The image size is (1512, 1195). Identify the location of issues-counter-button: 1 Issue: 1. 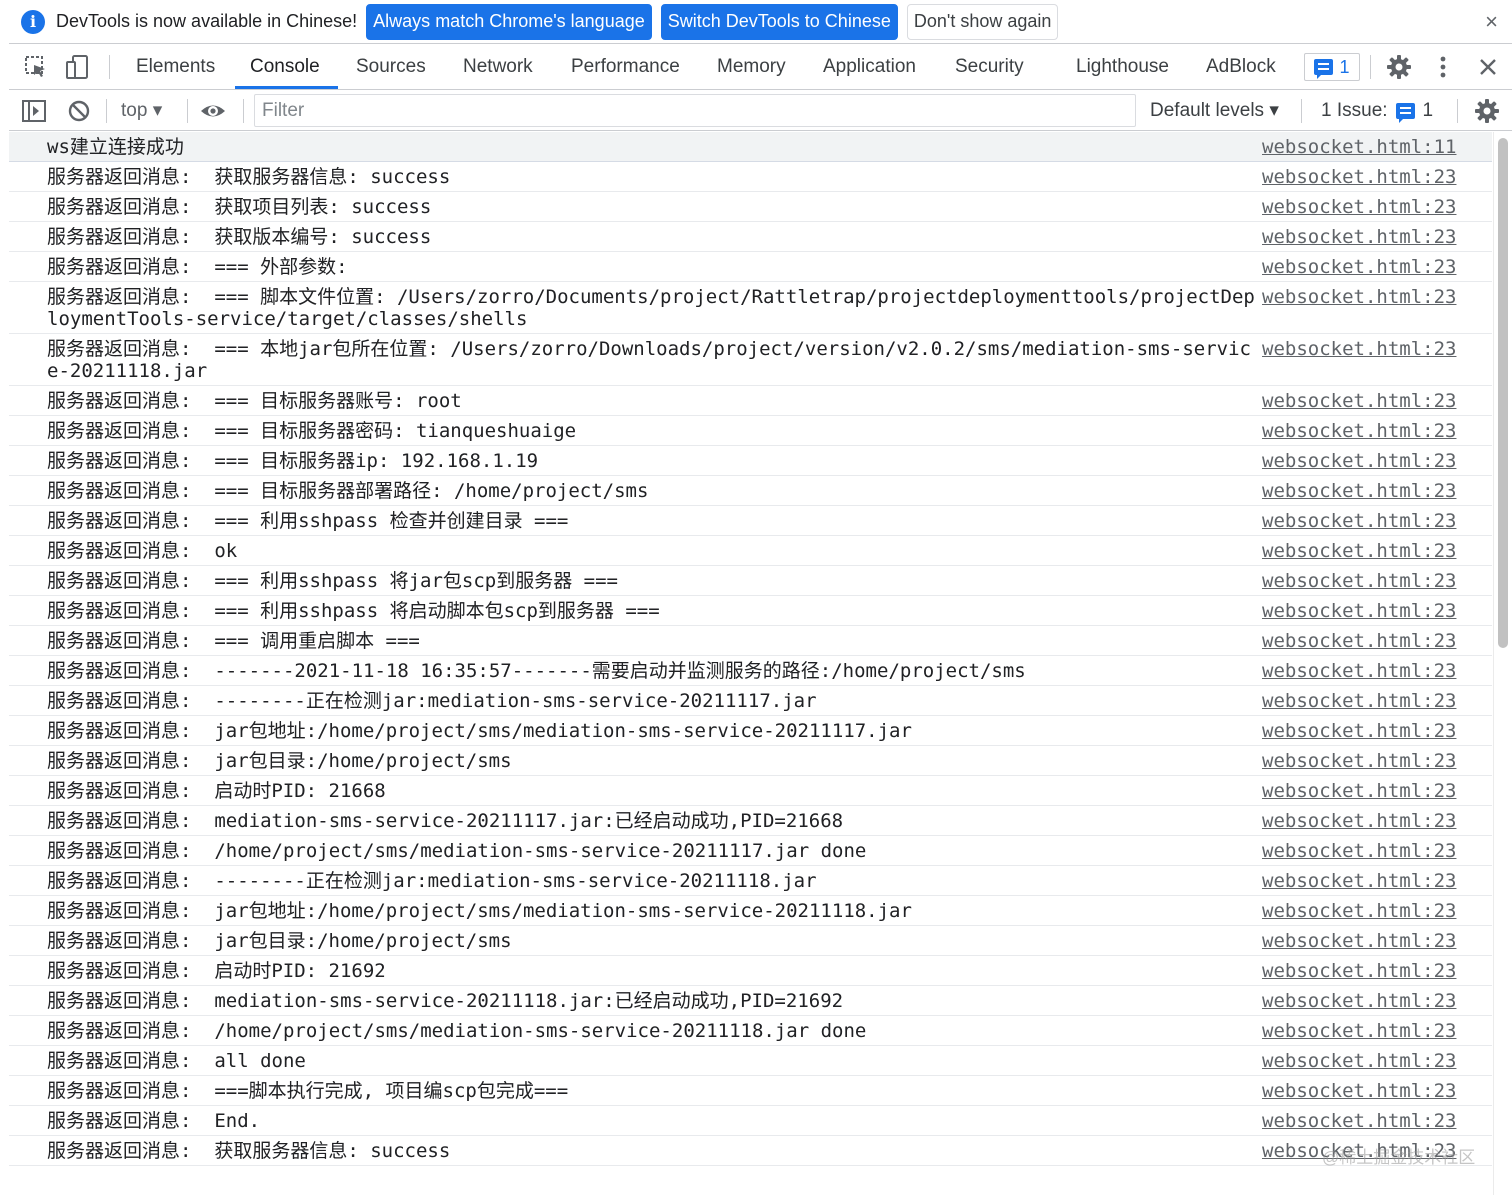
(1377, 110).